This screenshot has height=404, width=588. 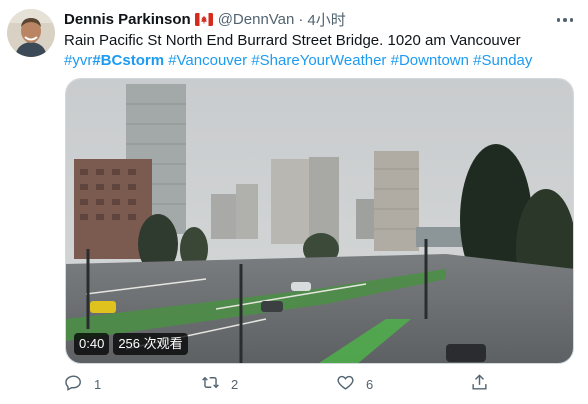 What do you see at coordinates (207, 60) in the screenshot?
I see `hashtag-link: #Vancouver` at bounding box center [207, 60].